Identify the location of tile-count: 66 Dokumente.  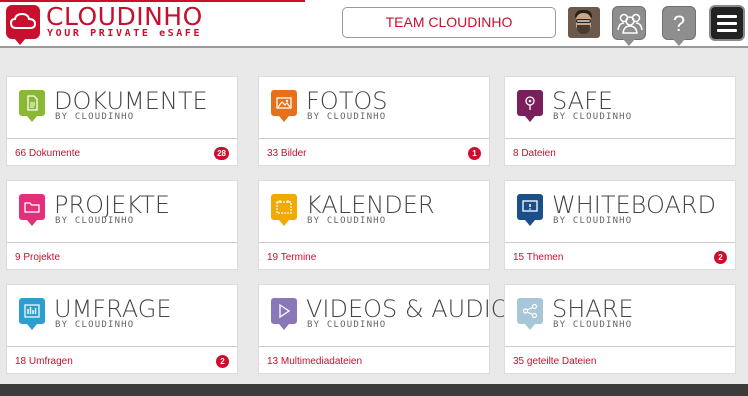
(47, 153).